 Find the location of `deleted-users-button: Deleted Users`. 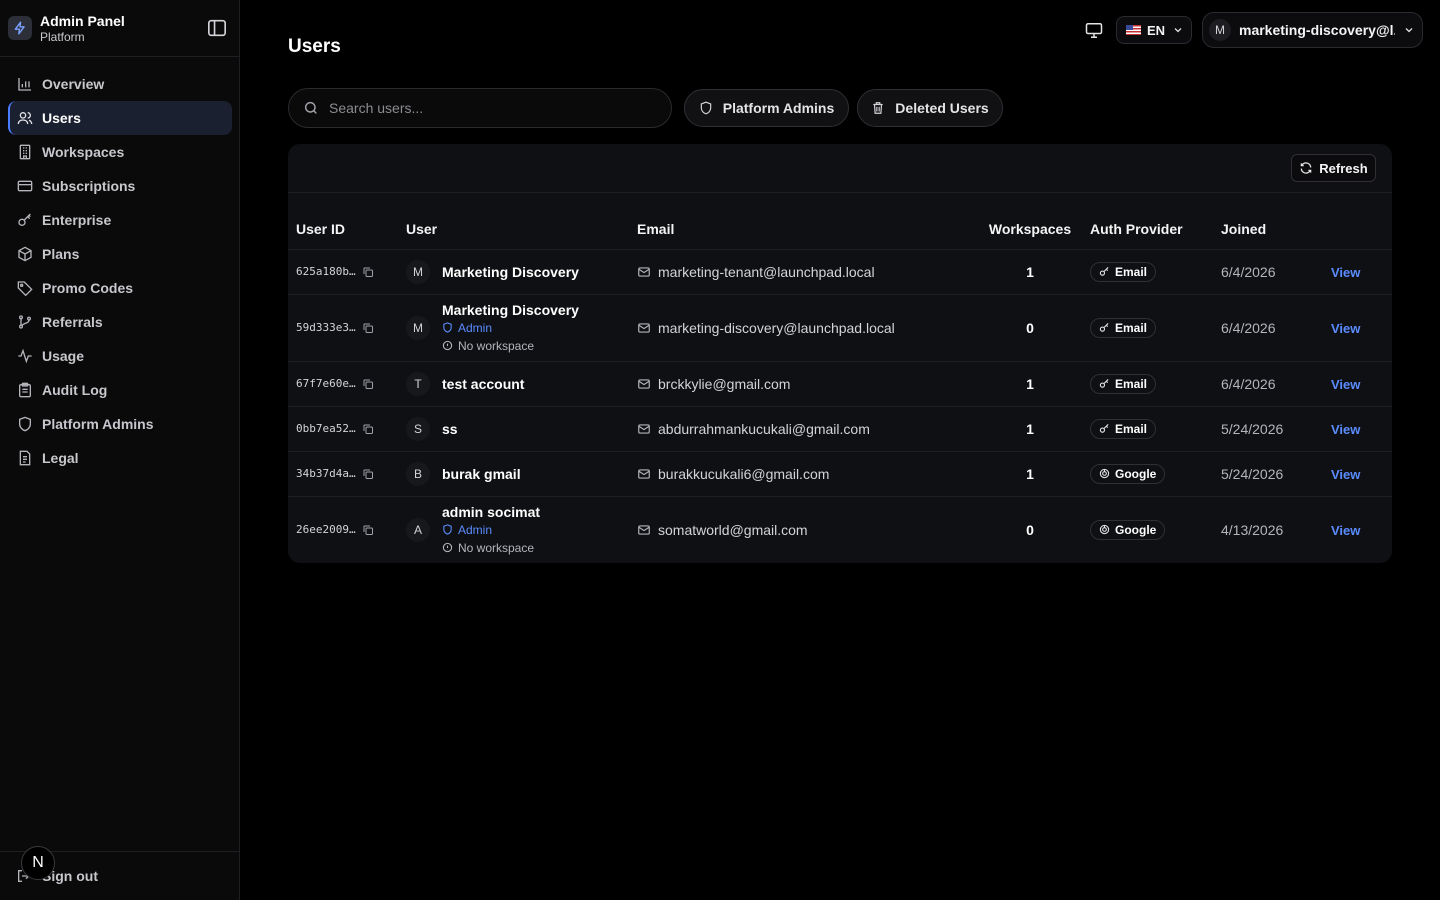

deleted-users-button: Deleted Users is located at coordinates (930, 108).